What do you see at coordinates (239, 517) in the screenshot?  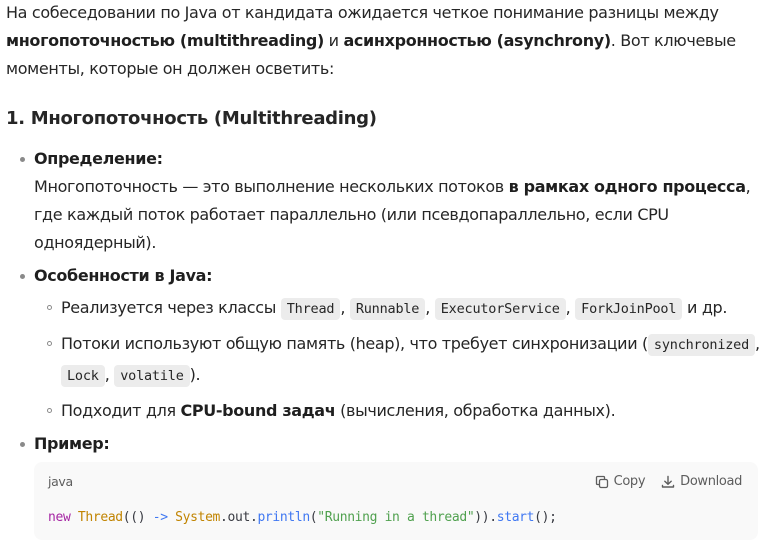 I see `code-field: out` at bounding box center [239, 517].